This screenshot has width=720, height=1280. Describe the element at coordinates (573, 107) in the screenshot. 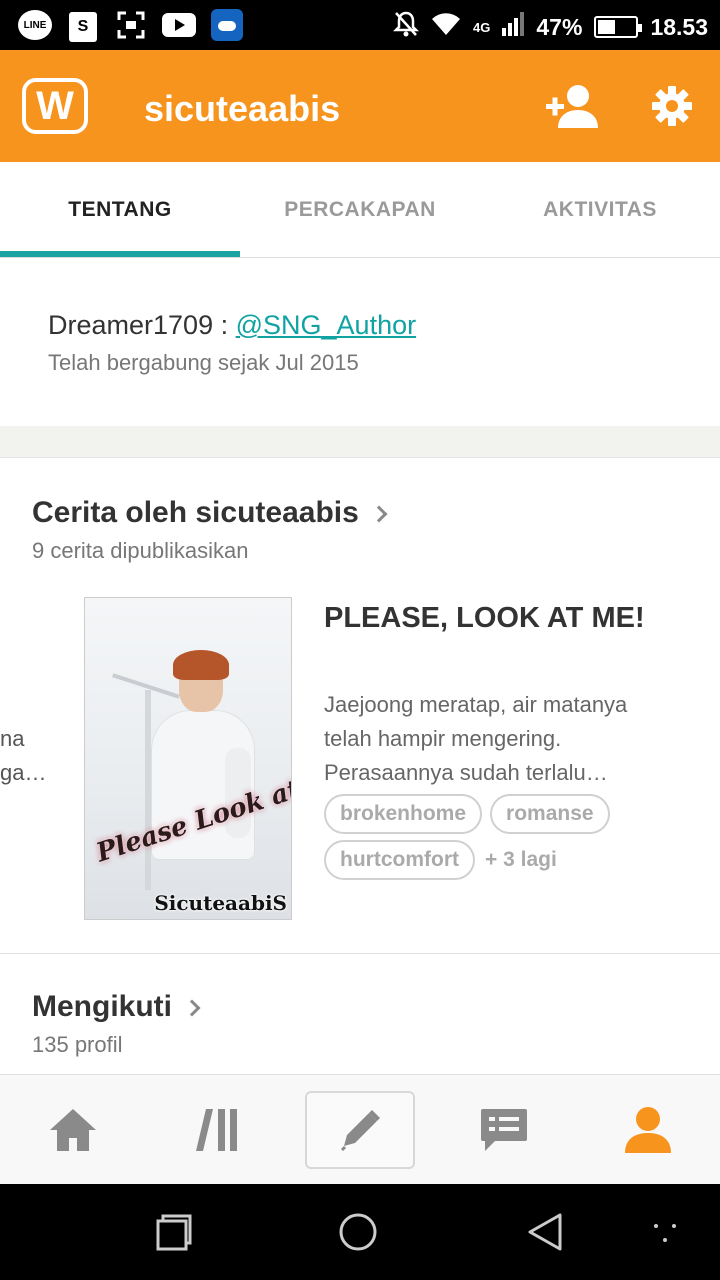

I see `follow-user-icon` at that location.